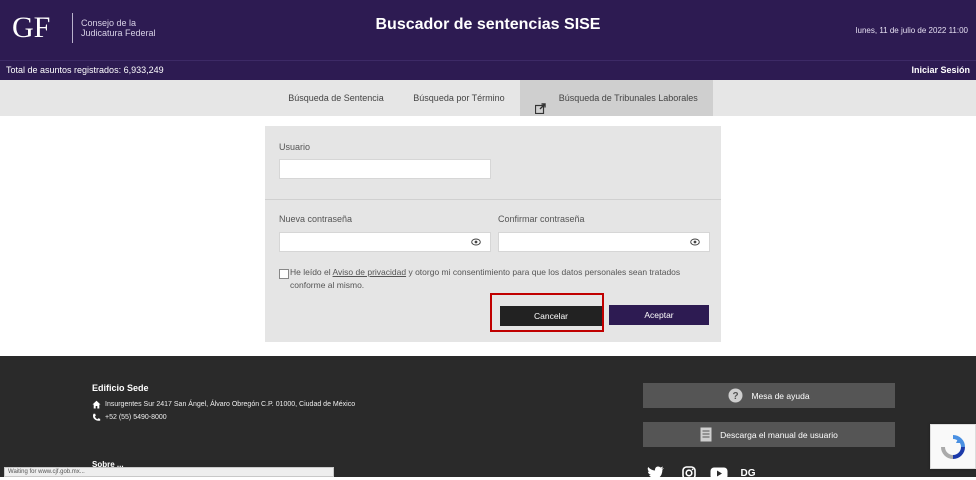  Describe the element at coordinates (284, 274) in the screenshot. I see `consent-checkbox` at that location.